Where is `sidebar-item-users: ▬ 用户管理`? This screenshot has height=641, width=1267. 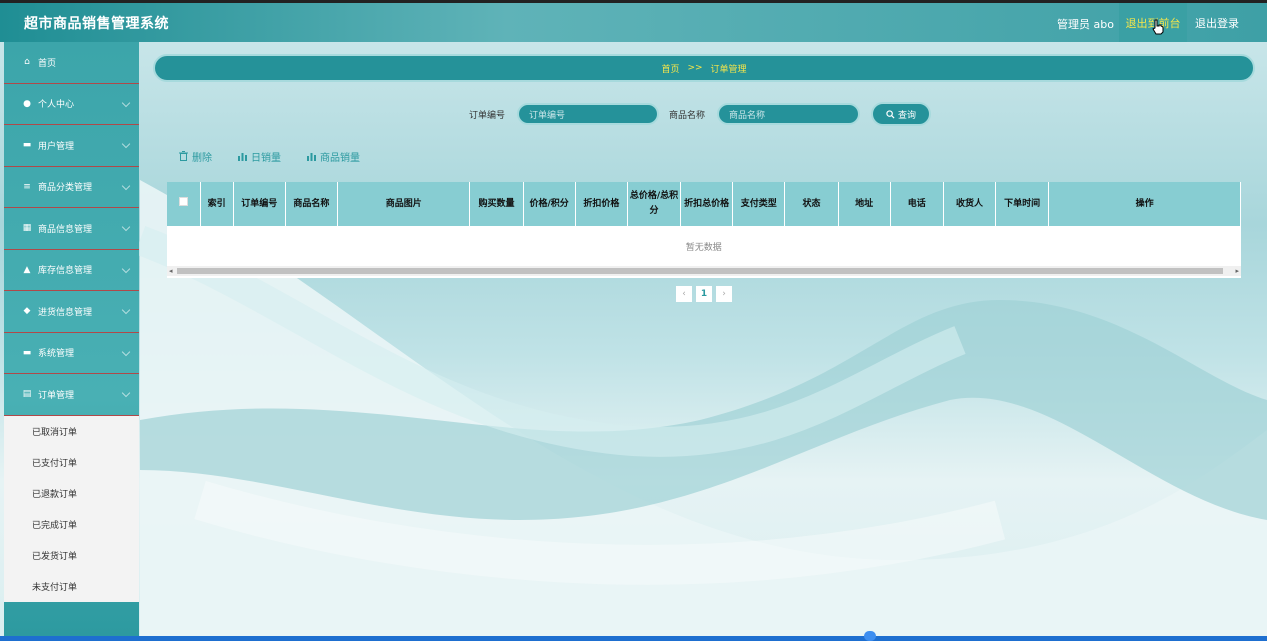
sidebar-item-users: ▬ 用户管理 is located at coordinates (71, 146).